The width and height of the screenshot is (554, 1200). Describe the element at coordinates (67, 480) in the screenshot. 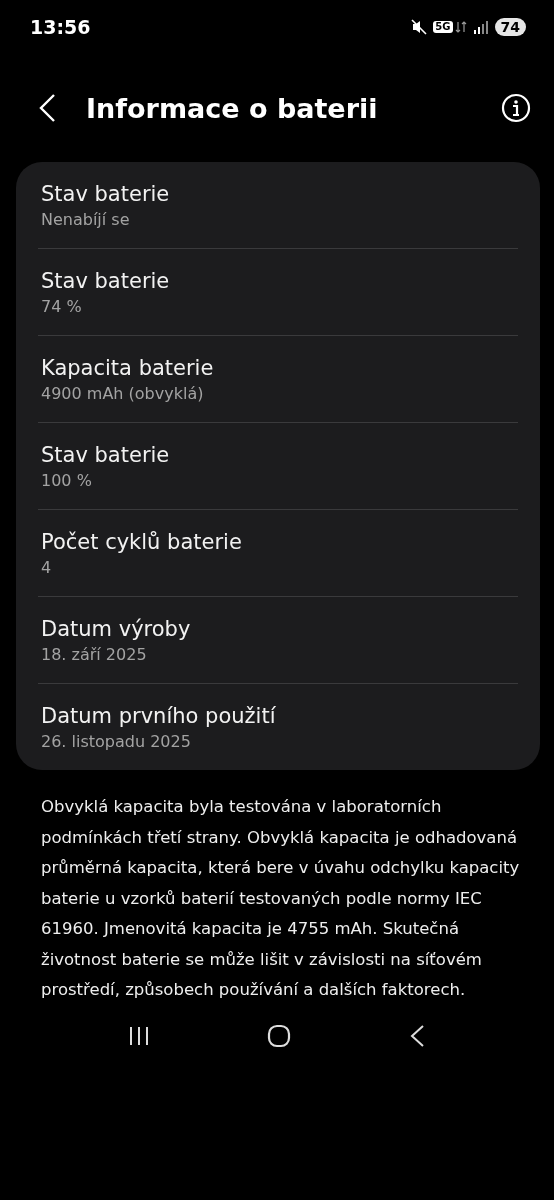

I see `item-value: 100 %` at that location.